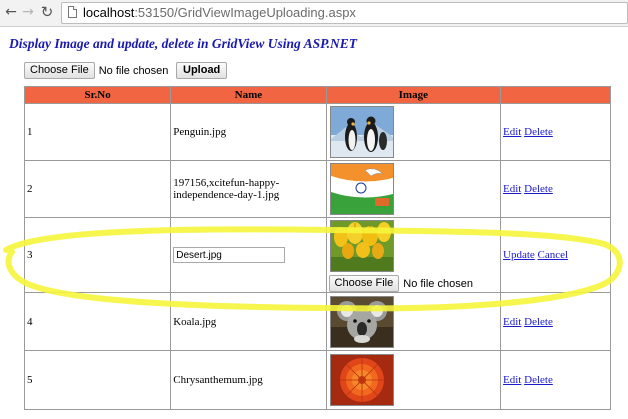 This screenshot has width=628, height=419. I want to click on row-actions: Update Cancel, so click(555, 255).